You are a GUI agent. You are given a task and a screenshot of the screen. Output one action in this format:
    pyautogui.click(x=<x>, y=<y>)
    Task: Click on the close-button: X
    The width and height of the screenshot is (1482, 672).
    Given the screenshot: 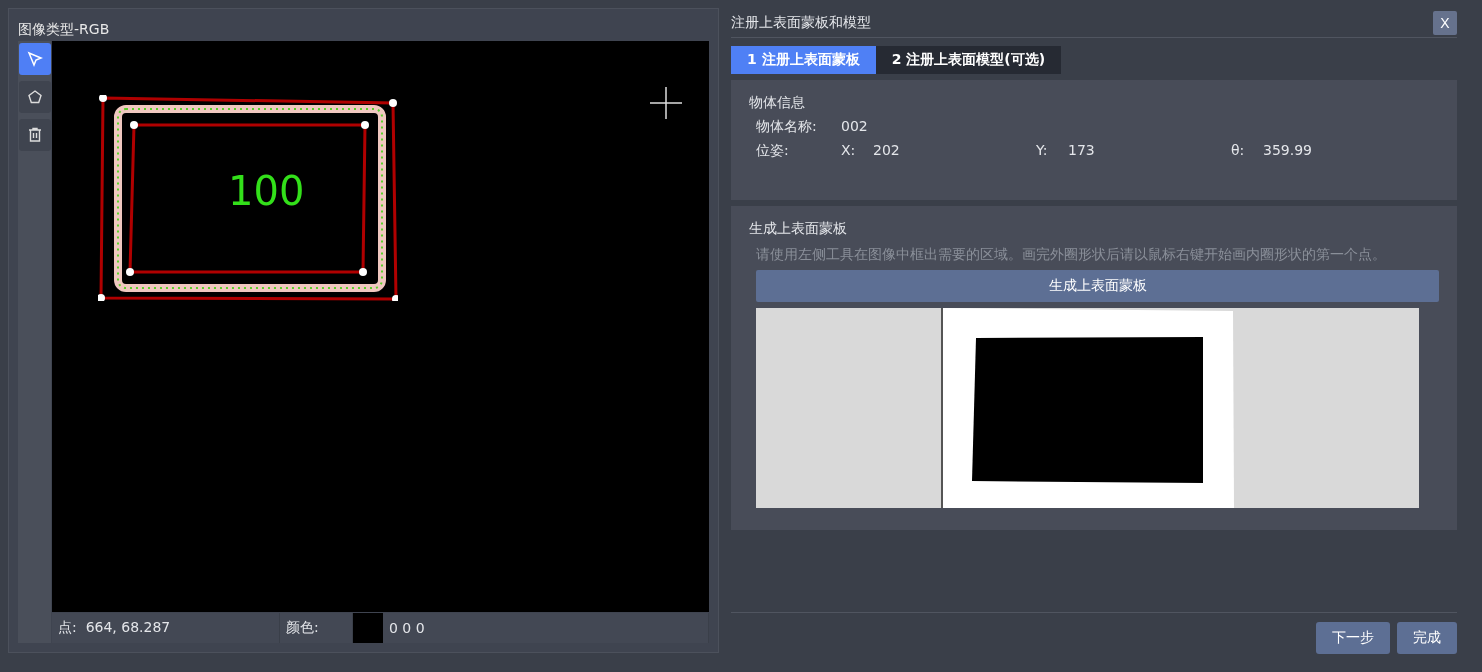 What is the action you would take?
    pyautogui.click(x=1445, y=22)
    